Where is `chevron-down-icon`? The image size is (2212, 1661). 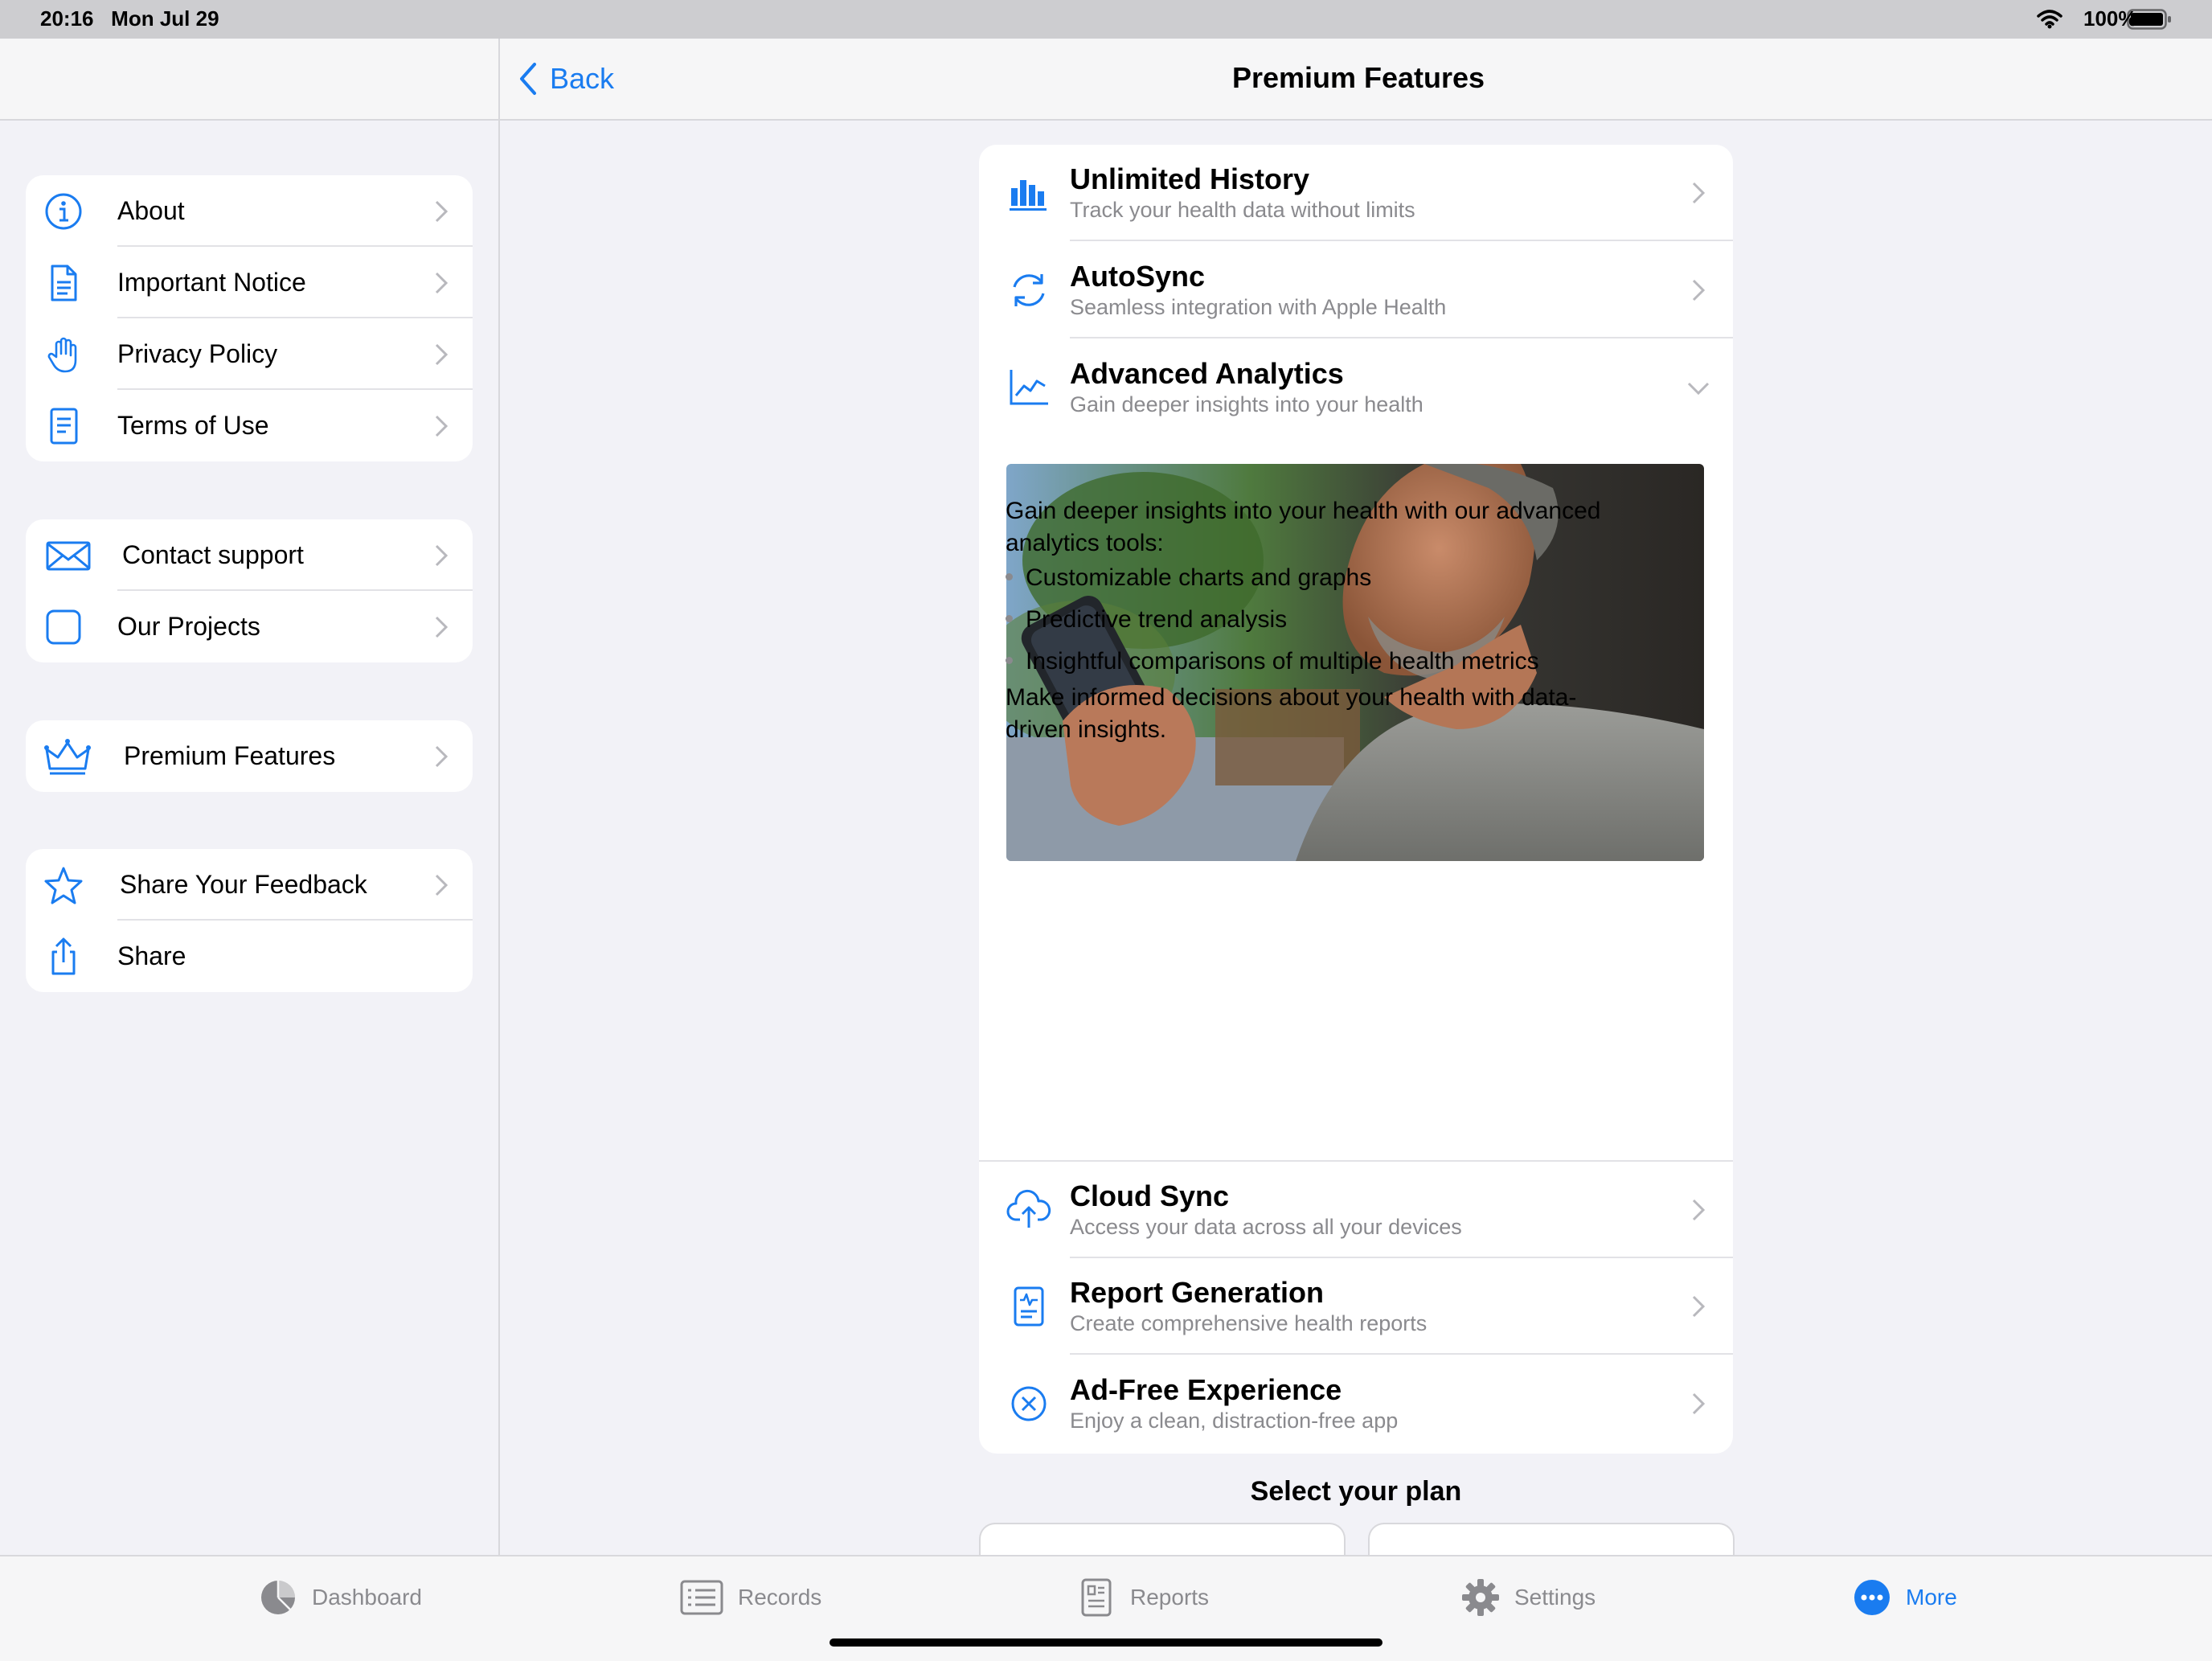
chevron-down-icon is located at coordinates (1699, 389).